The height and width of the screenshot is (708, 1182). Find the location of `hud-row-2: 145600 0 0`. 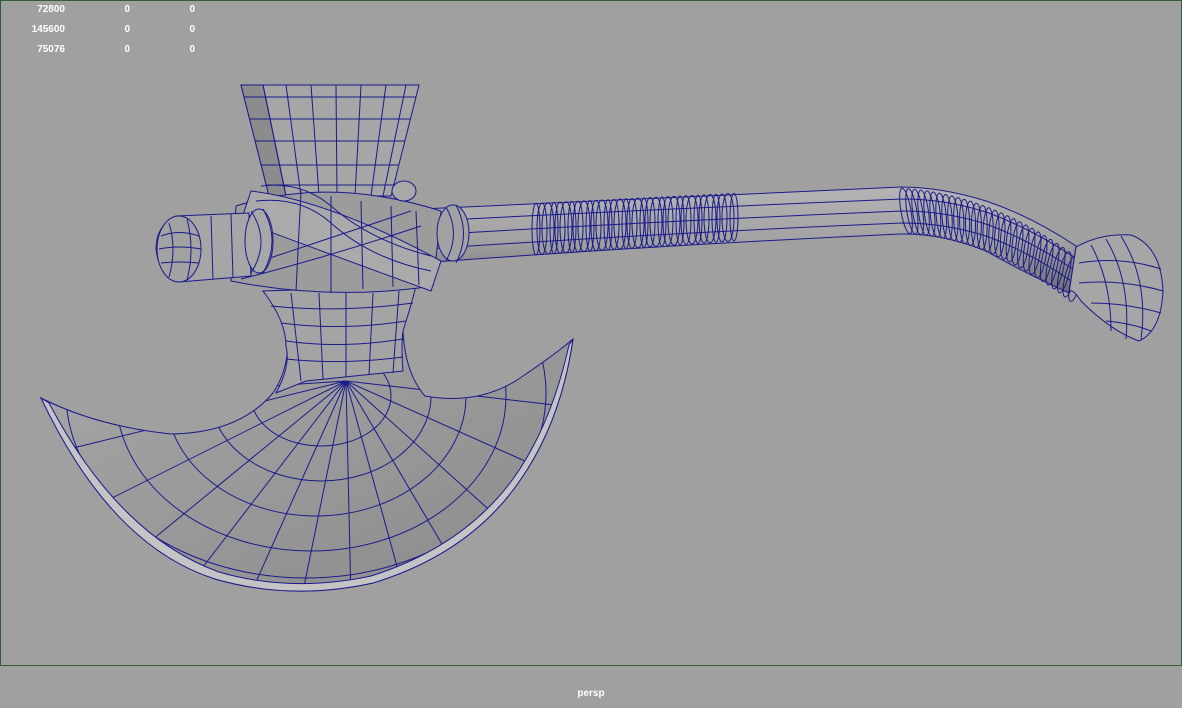

hud-row-2: 145600 0 0 is located at coordinates (111, 34).